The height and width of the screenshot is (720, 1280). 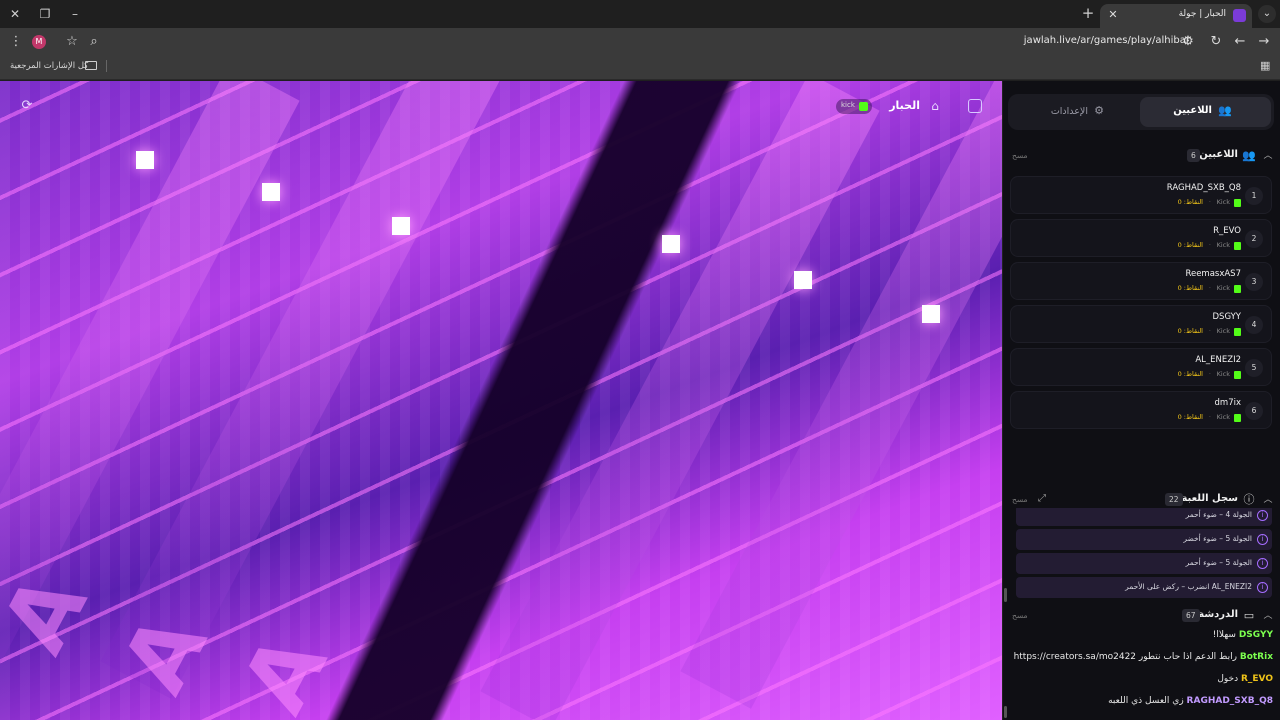 What do you see at coordinates (1064, 111) in the screenshot?
I see `tab-settings: الإعدادات` at bounding box center [1064, 111].